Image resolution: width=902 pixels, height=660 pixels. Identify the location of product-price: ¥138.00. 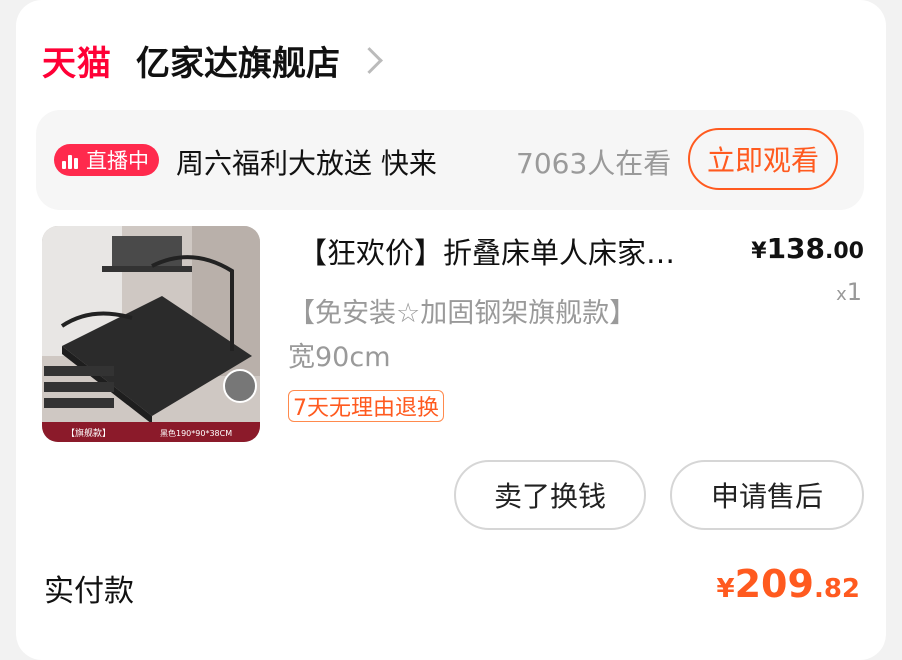
(807, 248).